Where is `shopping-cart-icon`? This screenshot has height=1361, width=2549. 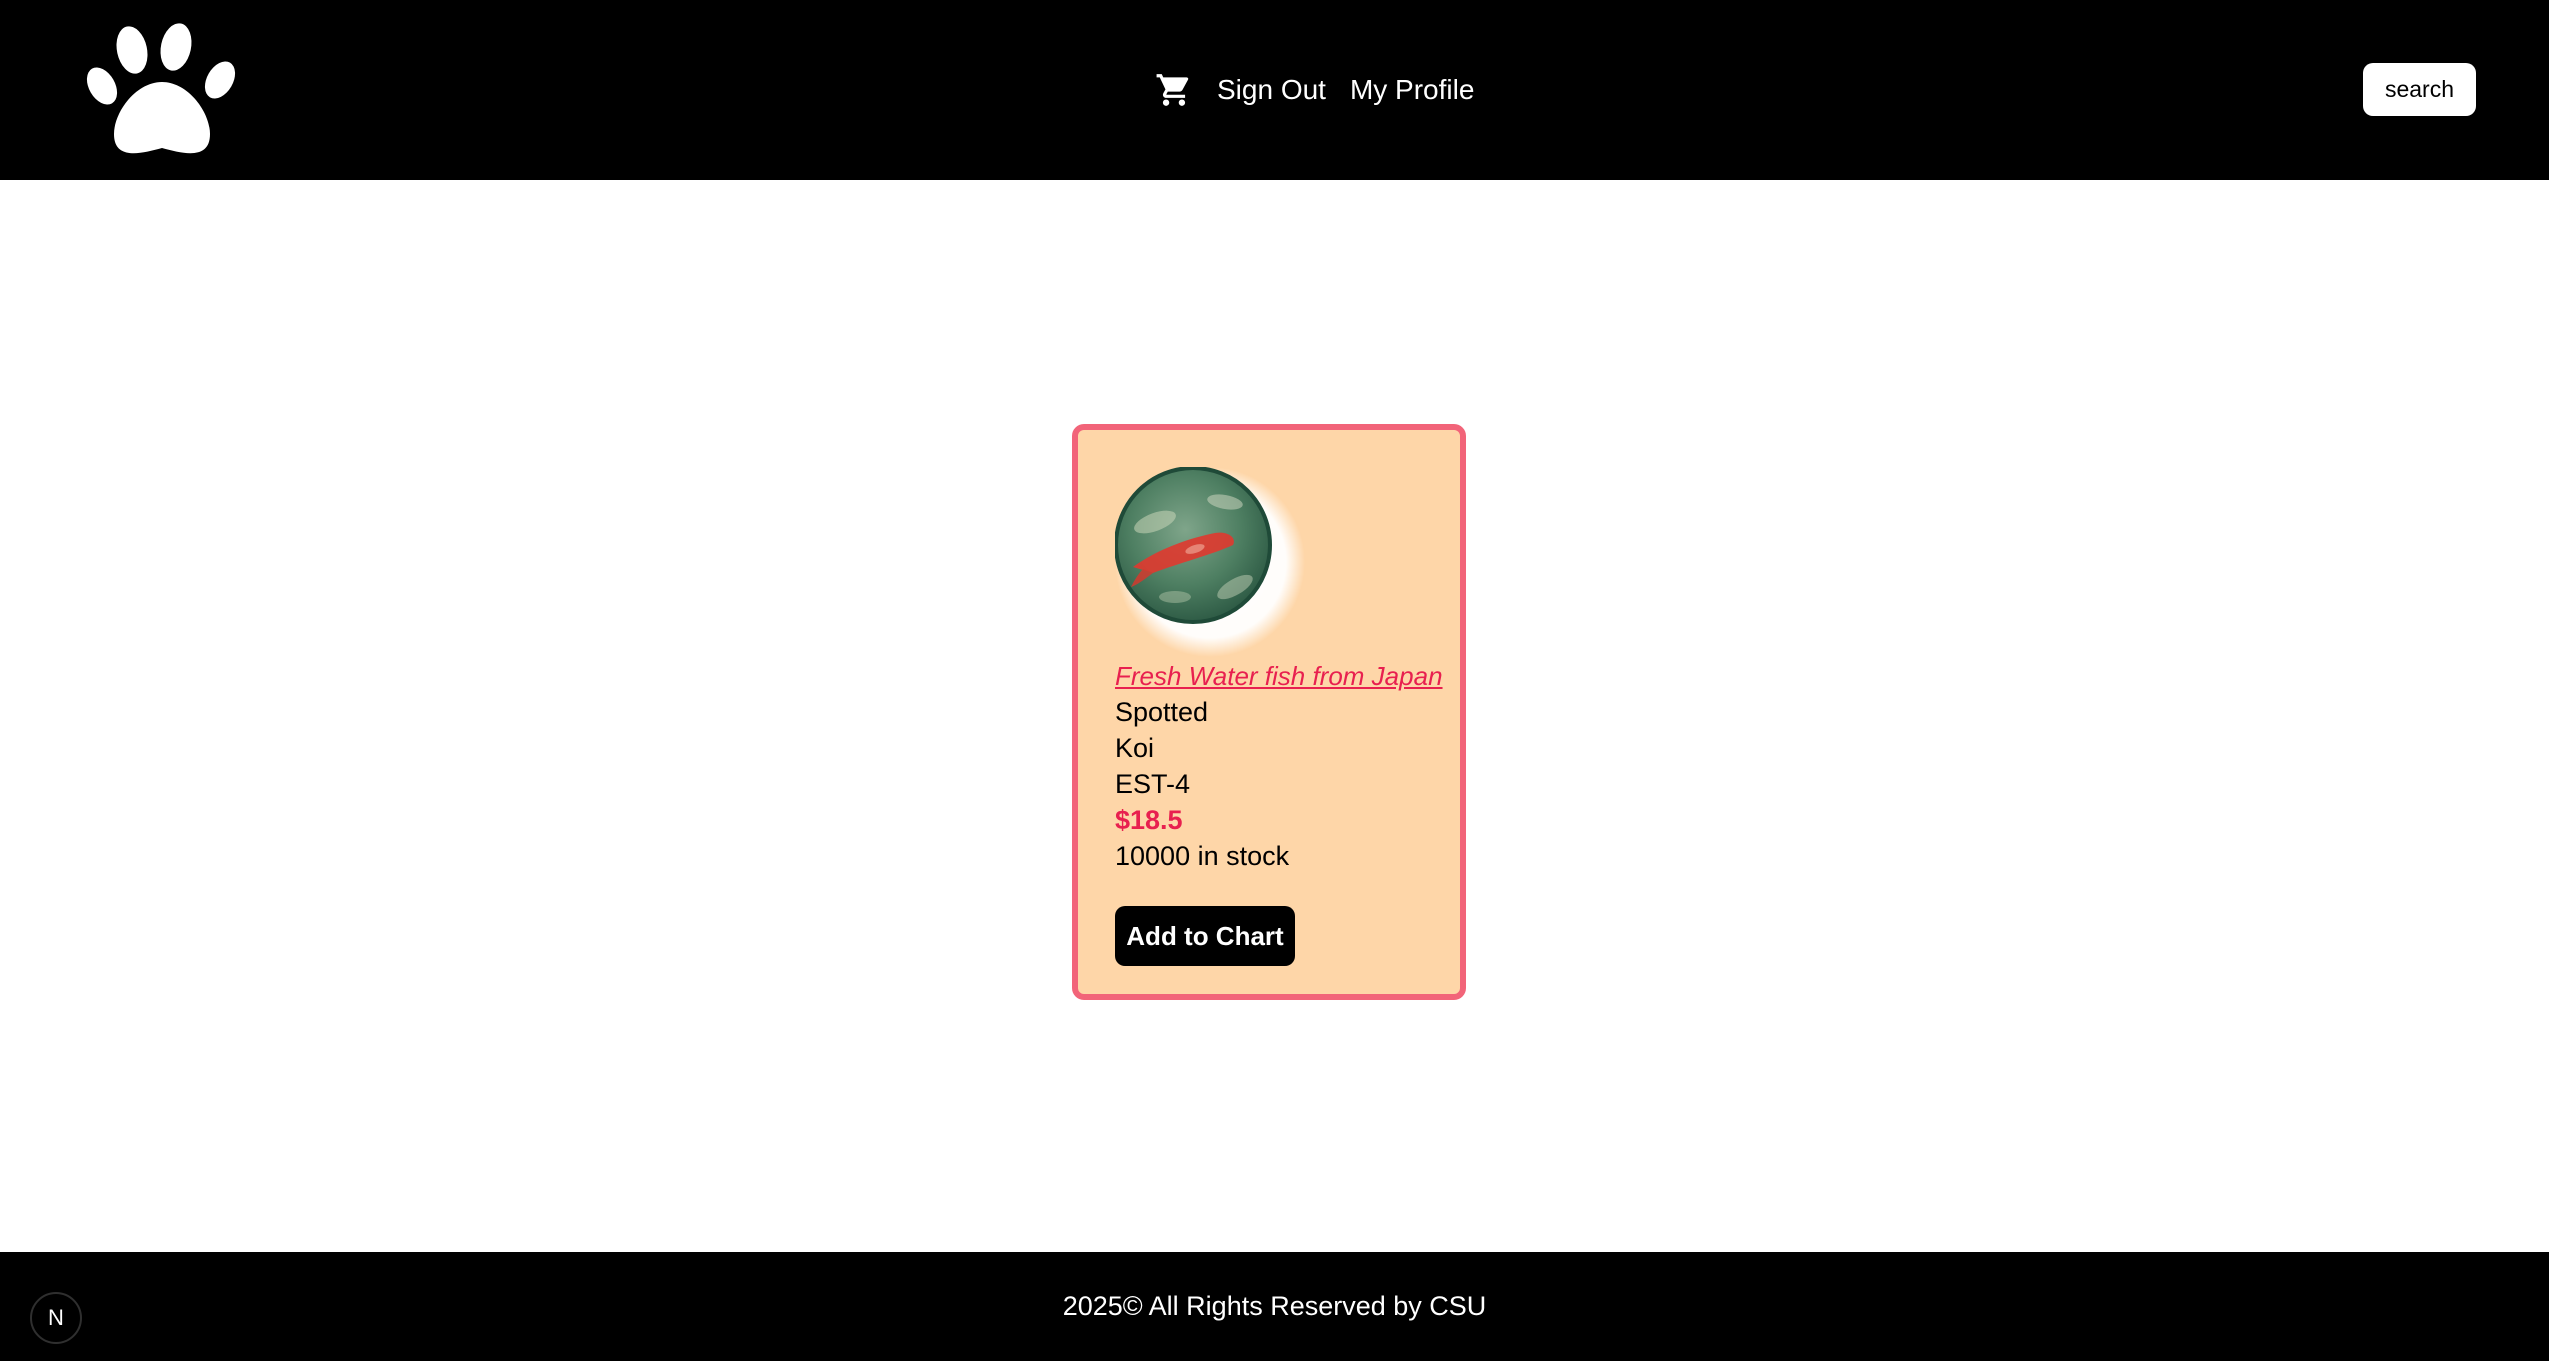 shopping-cart-icon is located at coordinates (1174, 90).